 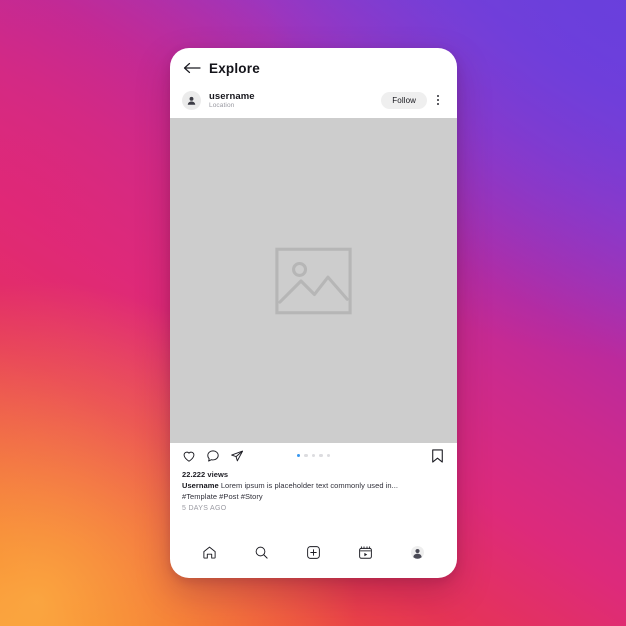 I want to click on person-icon, so click(x=191, y=100).